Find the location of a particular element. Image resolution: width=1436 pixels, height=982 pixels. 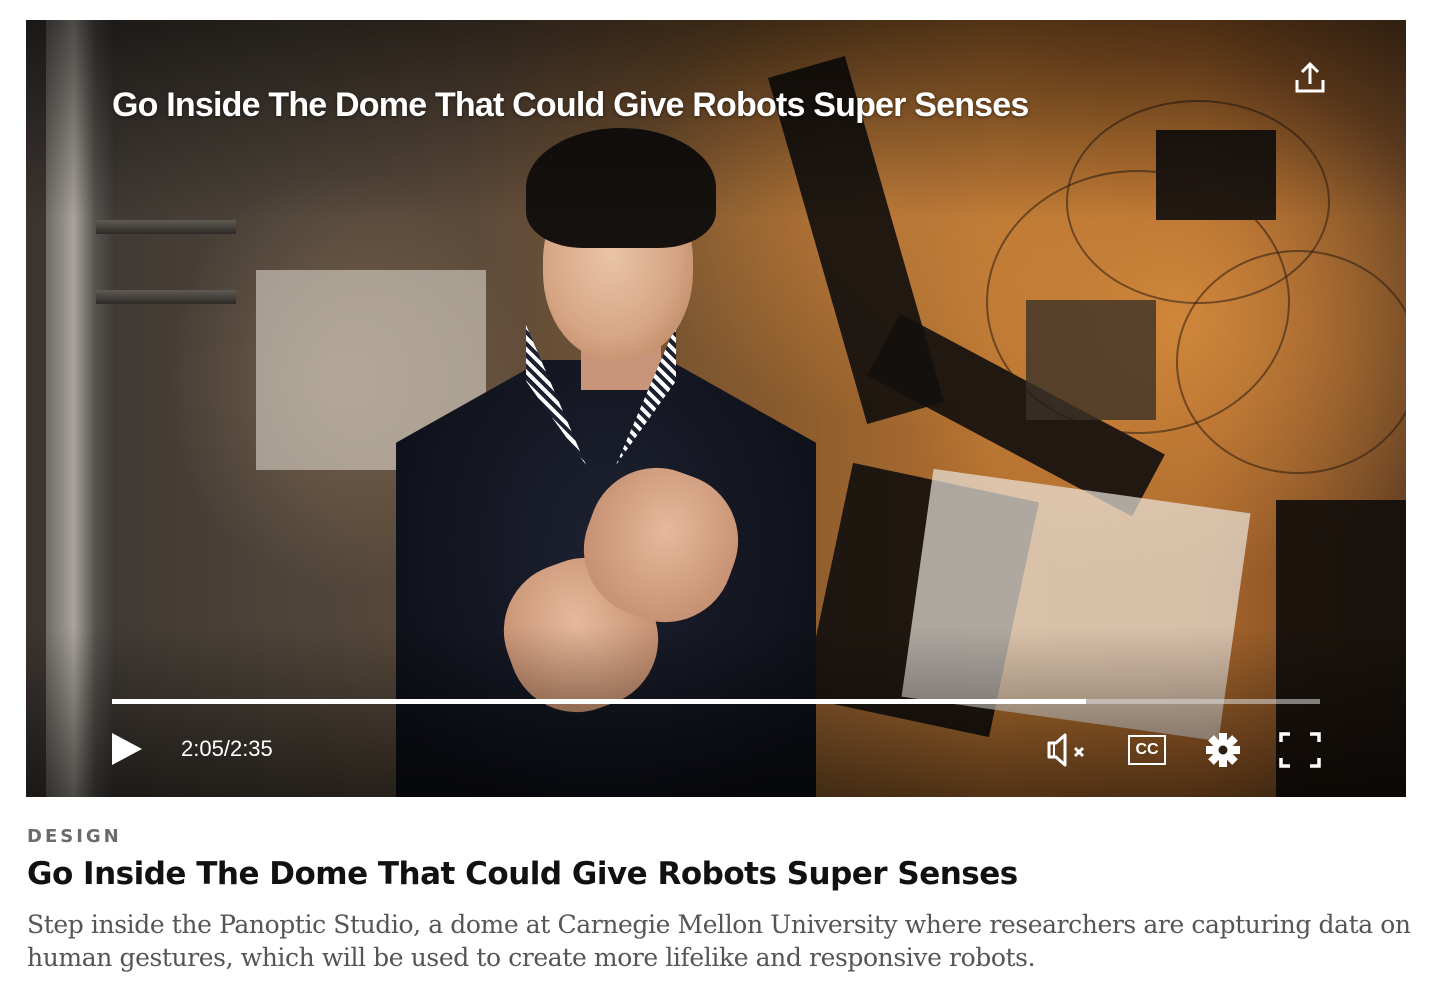

play-button is located at coordinates (127, 749).